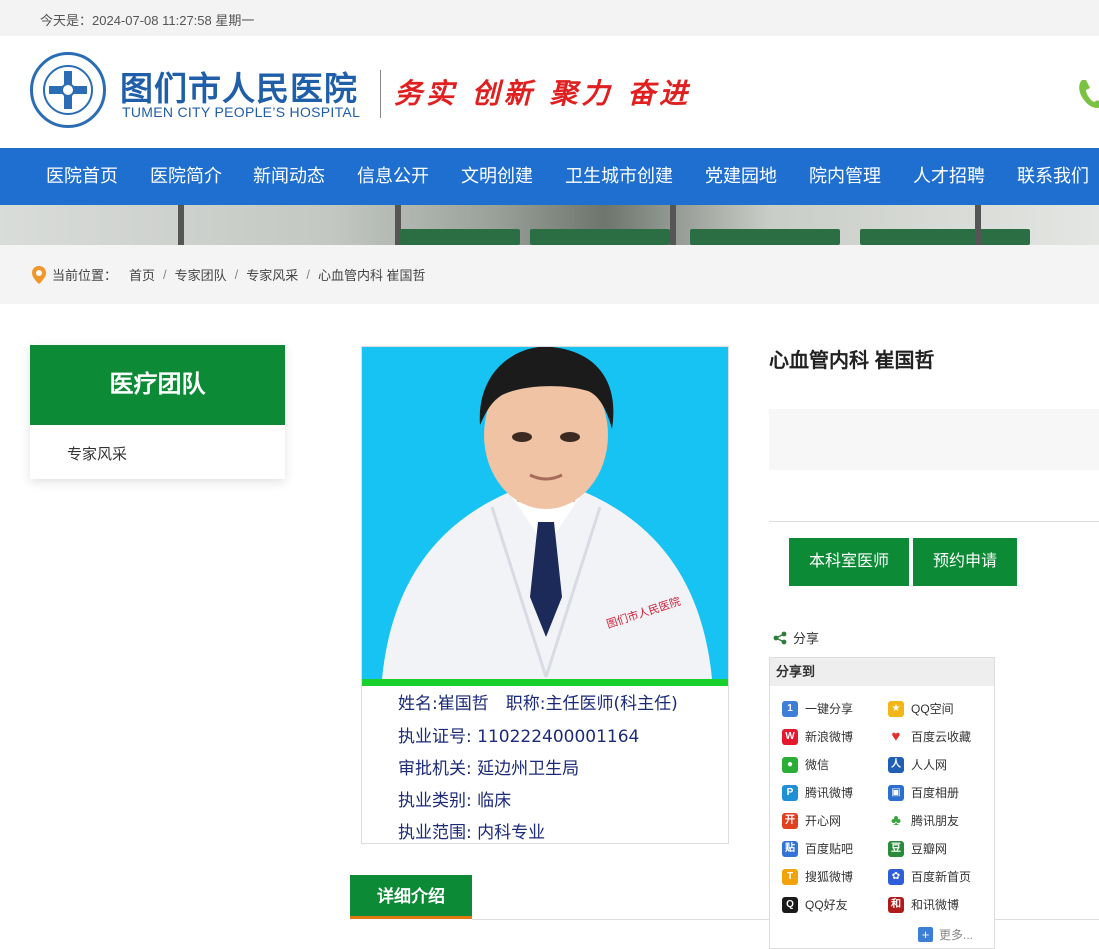 Image resolution: width=1099 pixels, height=949 pixels. I want to click on share-item-label: 腾讯朋友, so click(935, 821).